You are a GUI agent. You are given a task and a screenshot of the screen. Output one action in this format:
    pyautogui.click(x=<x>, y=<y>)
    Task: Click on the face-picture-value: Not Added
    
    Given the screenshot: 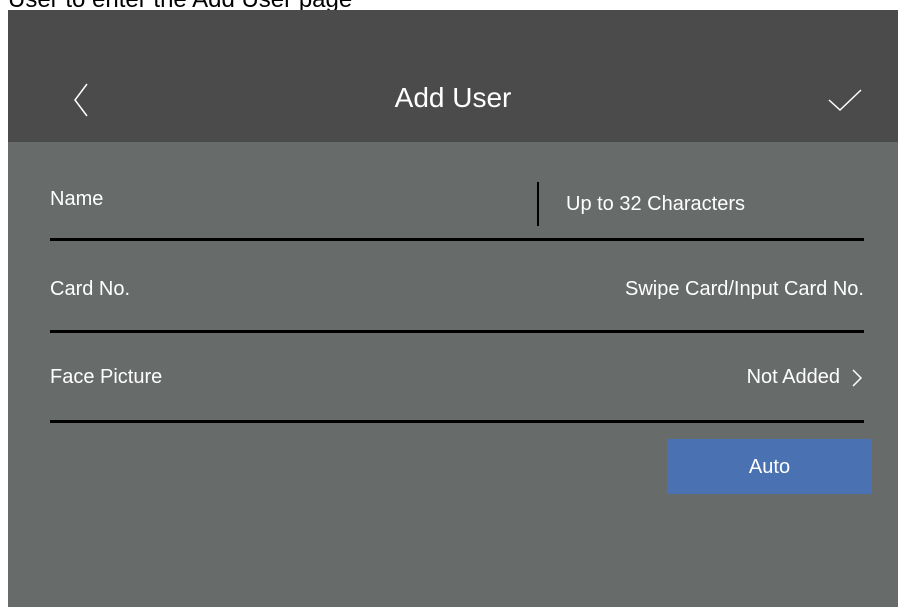 What is the action you would take?
    pyautogui.click(x=793, y=377)
    